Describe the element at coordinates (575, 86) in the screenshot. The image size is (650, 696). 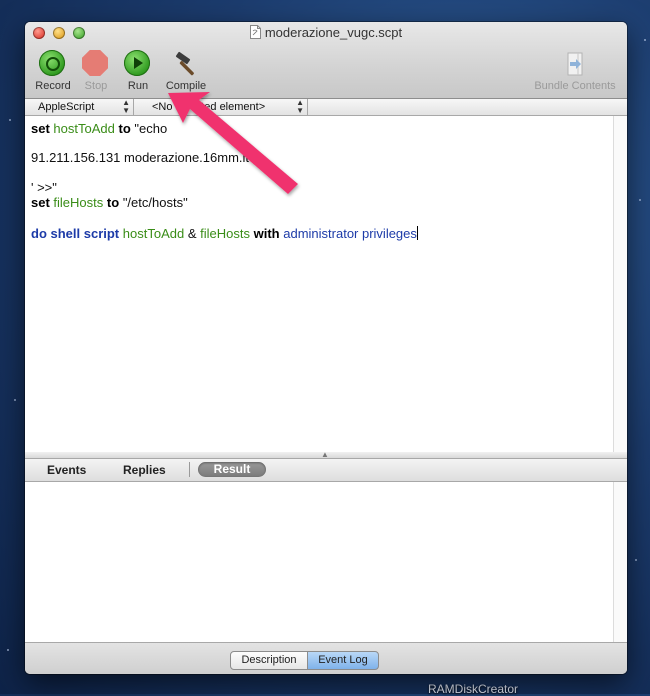
I see `bundle-contents-label: Bundle Contents` at that location.